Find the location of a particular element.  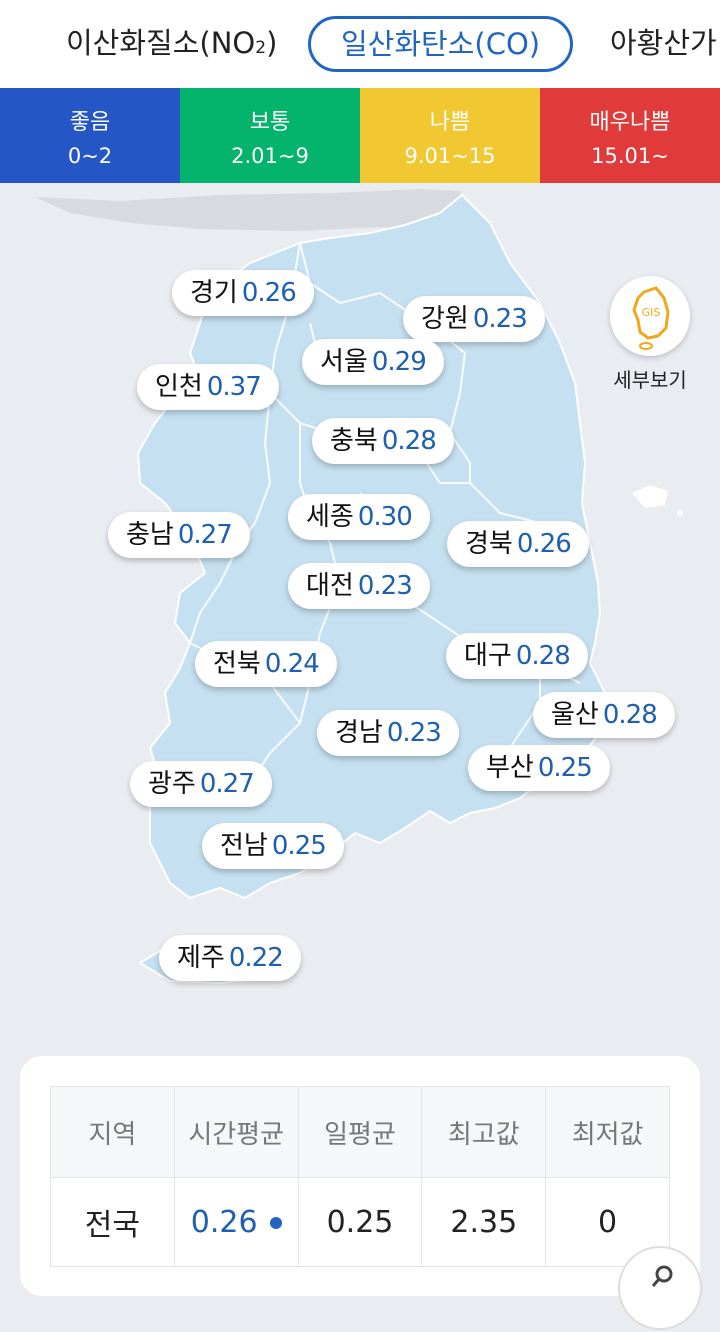

region-pill-gyeongnam: 경남 0.23 is located at coordinates (388, 733).